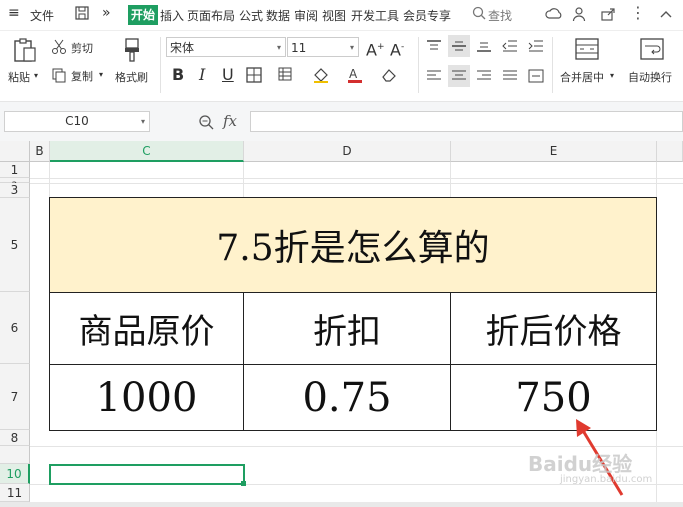 This screenshot has width=683, height=507. Describe the element at coordinates (243, 483) in the screenshot. I see `fill-handle` at that location.